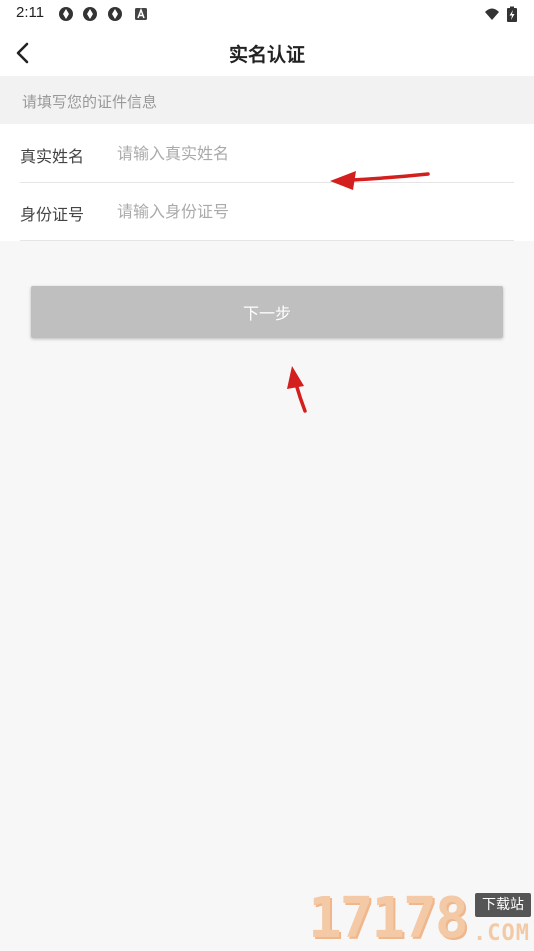 The width and height of the screenshot is (534, 951). What do you see at coordinates (388, 918) in the screenshot?
I see `watermark-digits: 17178` at bounding box center [388, 918].